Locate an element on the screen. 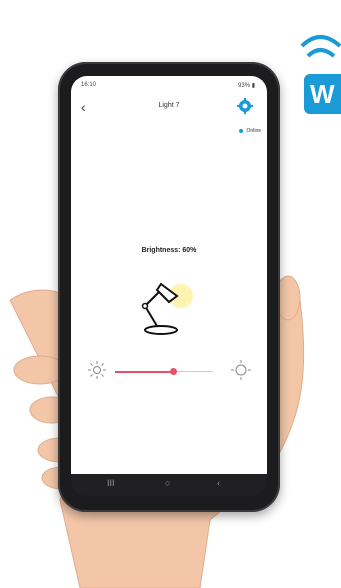 This screenshot has width=341, height=588. wifi-badge-letter: W is located at coordinates (322, 94).